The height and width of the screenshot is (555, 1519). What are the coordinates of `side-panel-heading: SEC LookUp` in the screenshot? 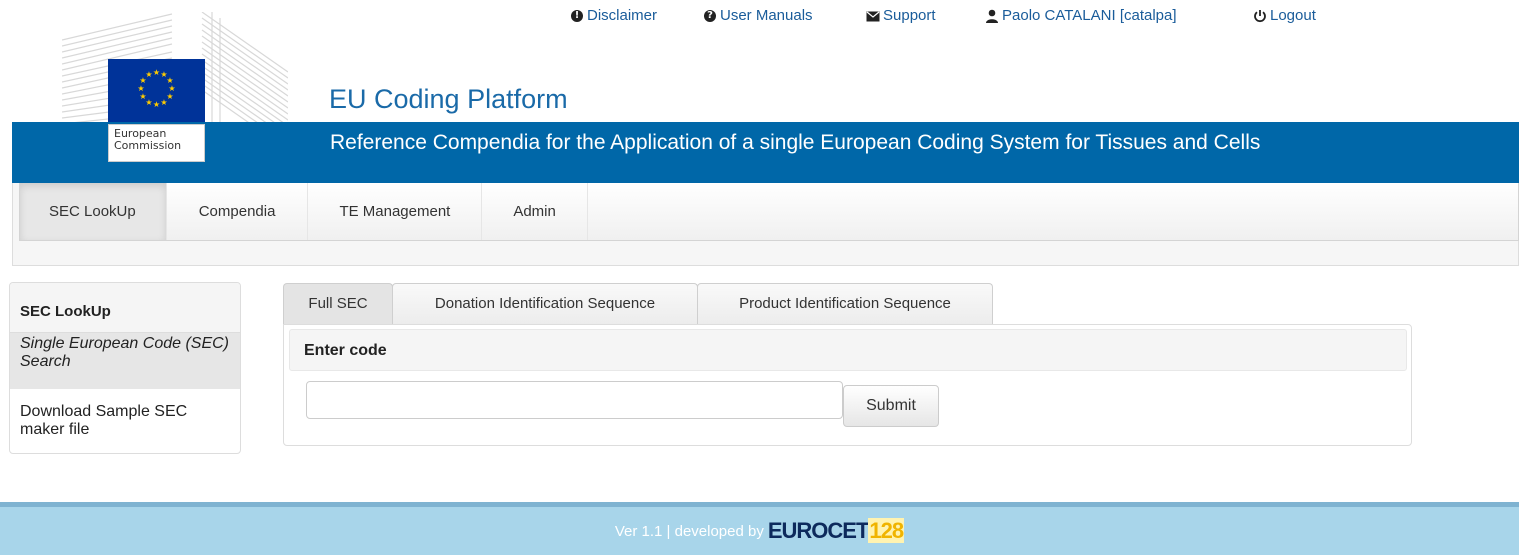 It's located at (125, 308).